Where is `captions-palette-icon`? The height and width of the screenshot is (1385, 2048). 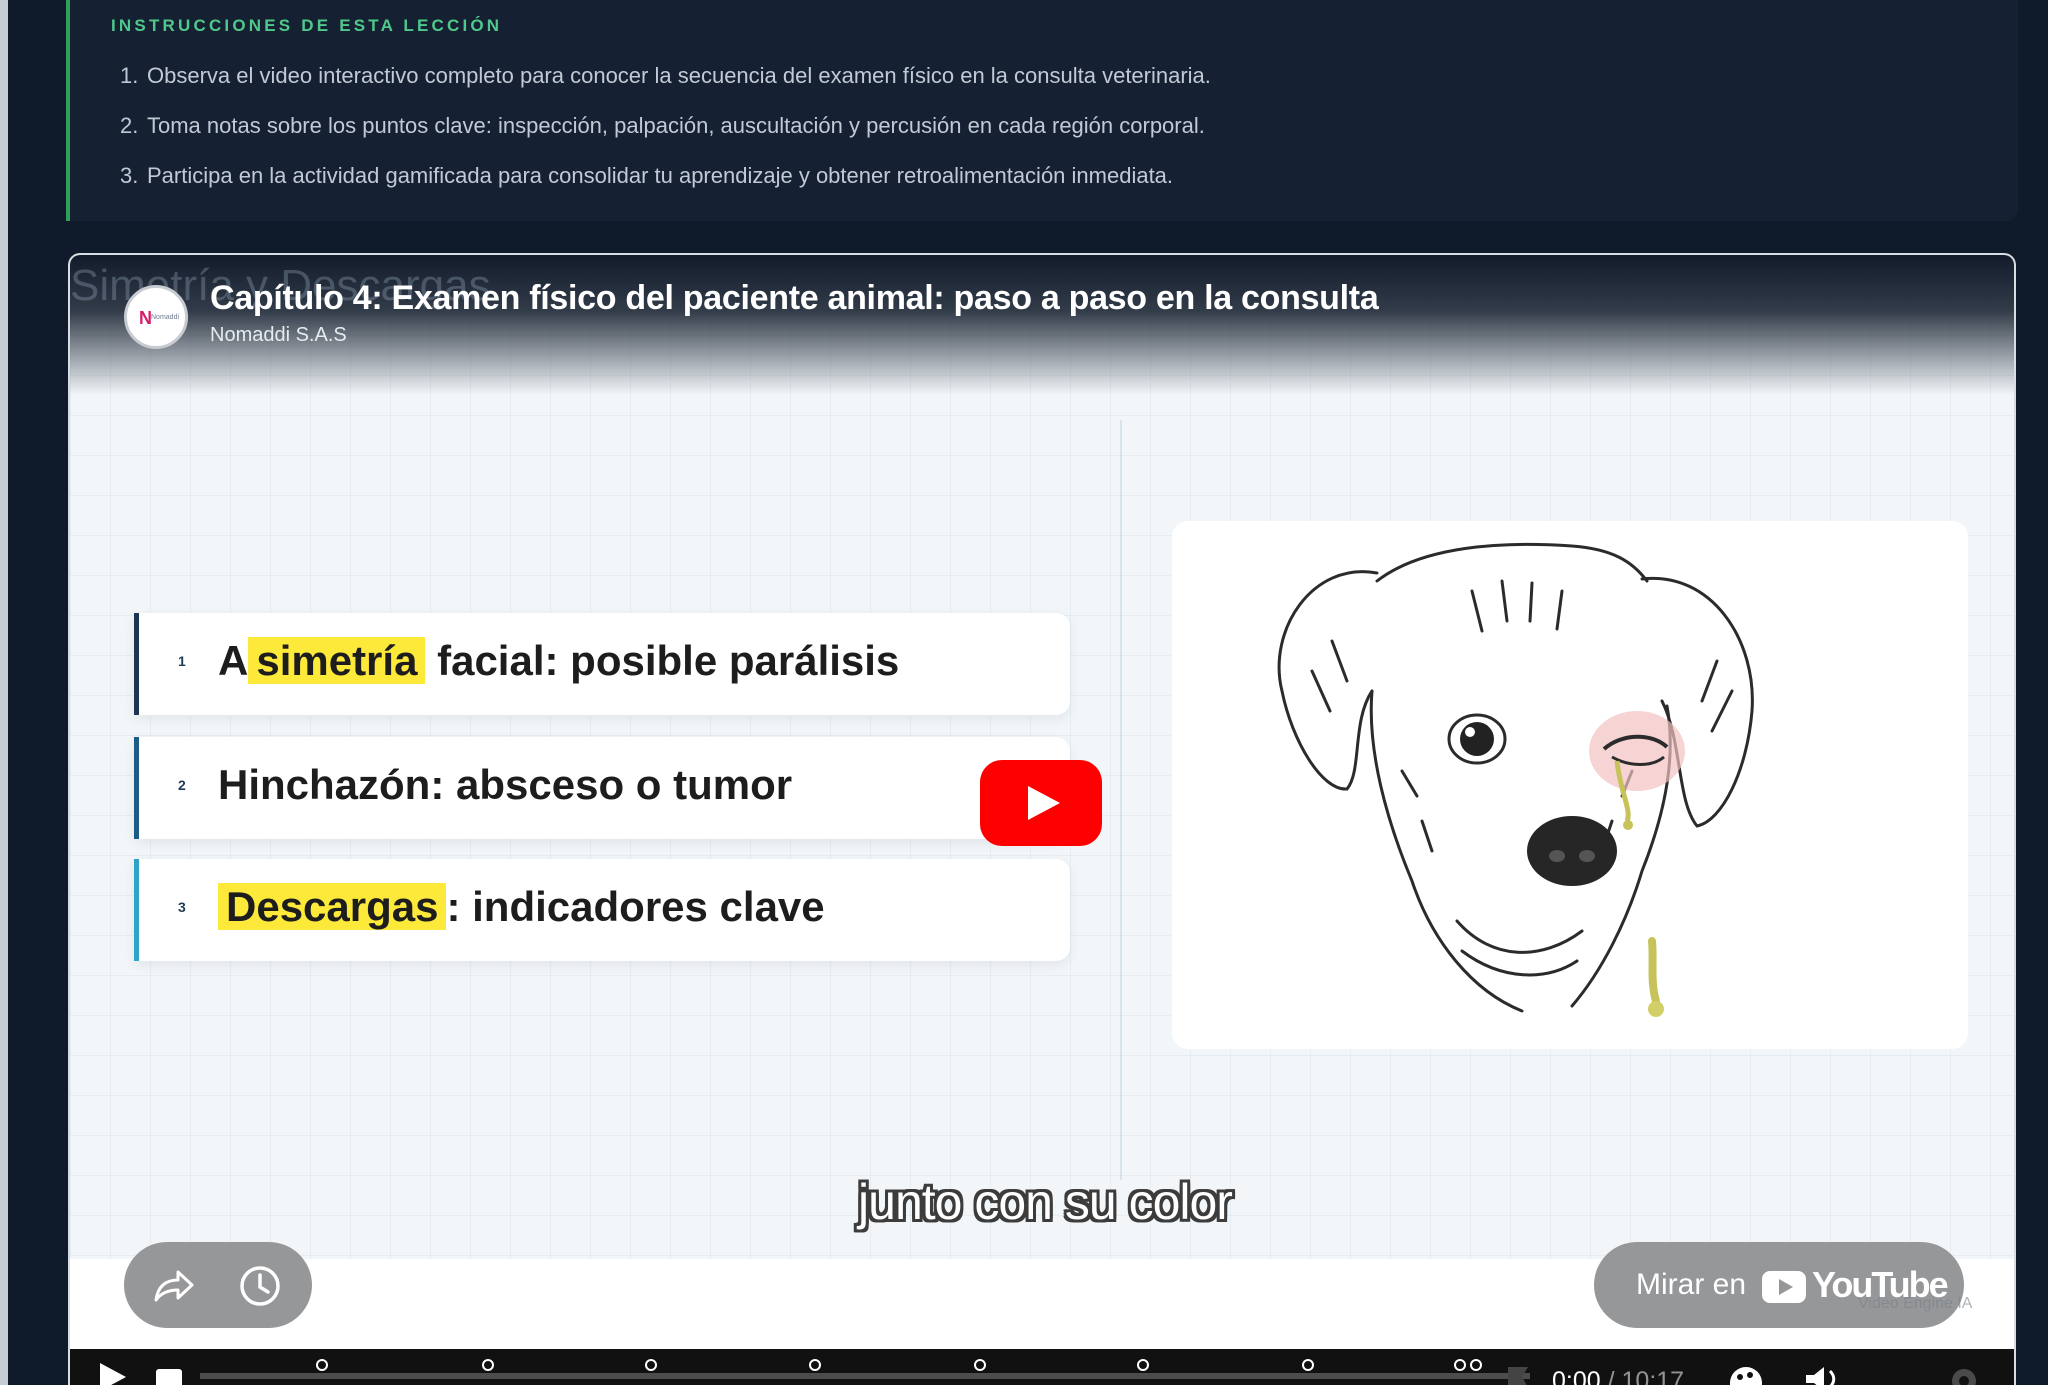 captions-palette-icon is located at coordinates (1746, 1374).